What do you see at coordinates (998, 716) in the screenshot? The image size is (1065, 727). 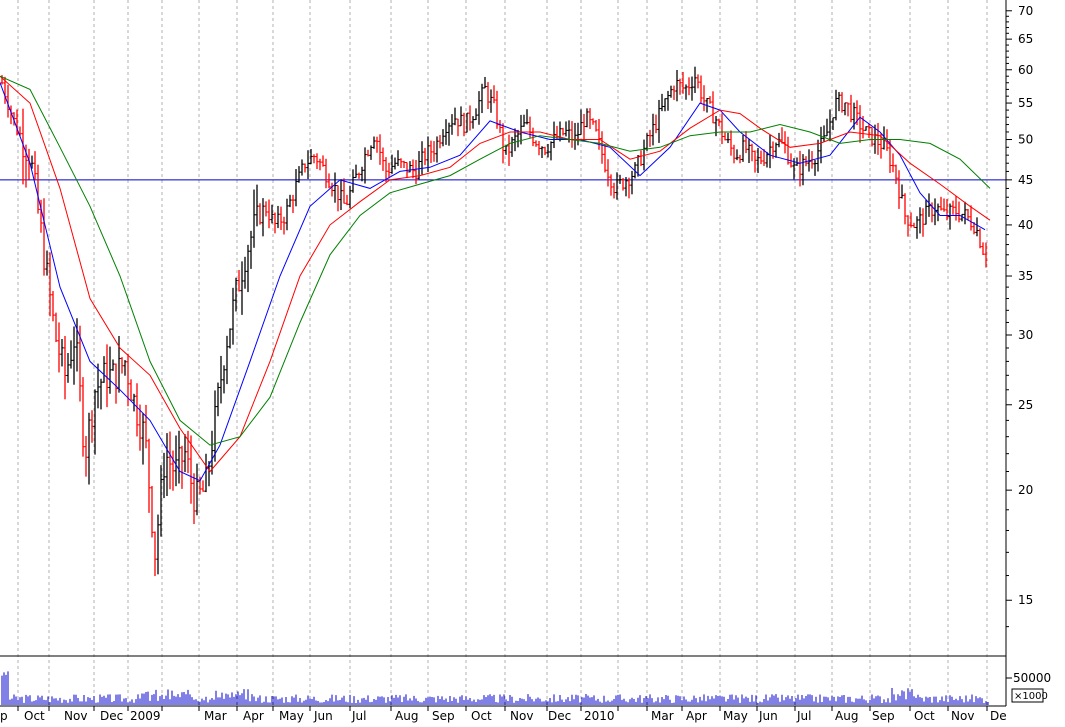 I see `x-label-25: De` at bounding box center [998, 716].